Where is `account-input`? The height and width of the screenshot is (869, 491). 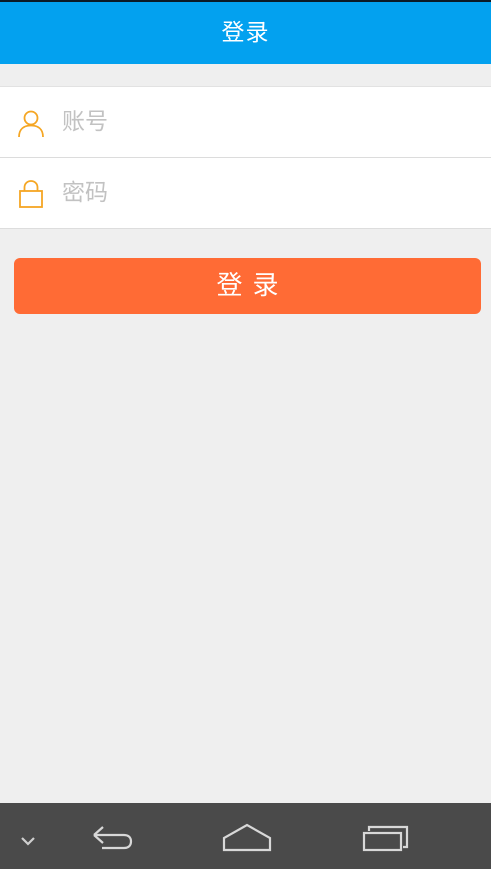
account-input is located at coordinates (262, 122).